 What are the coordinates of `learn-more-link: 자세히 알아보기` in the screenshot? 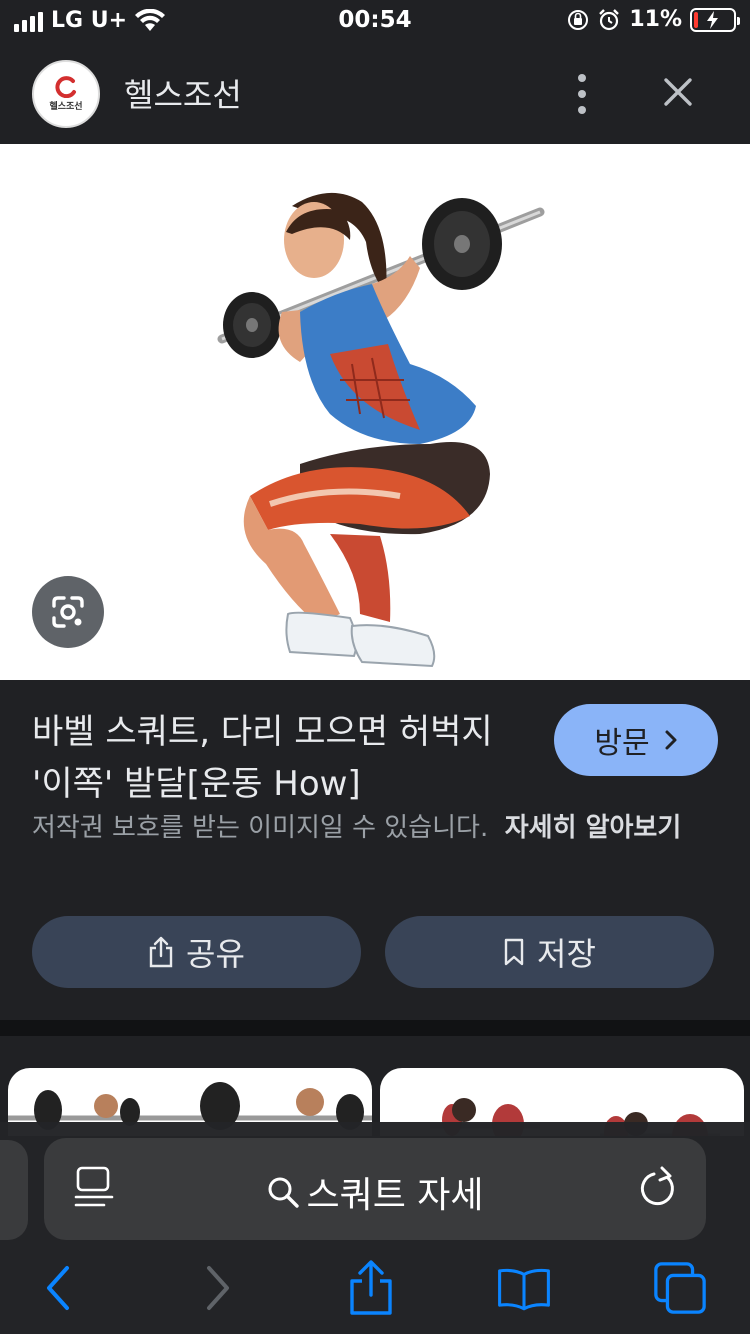 It's located at (593, 828).